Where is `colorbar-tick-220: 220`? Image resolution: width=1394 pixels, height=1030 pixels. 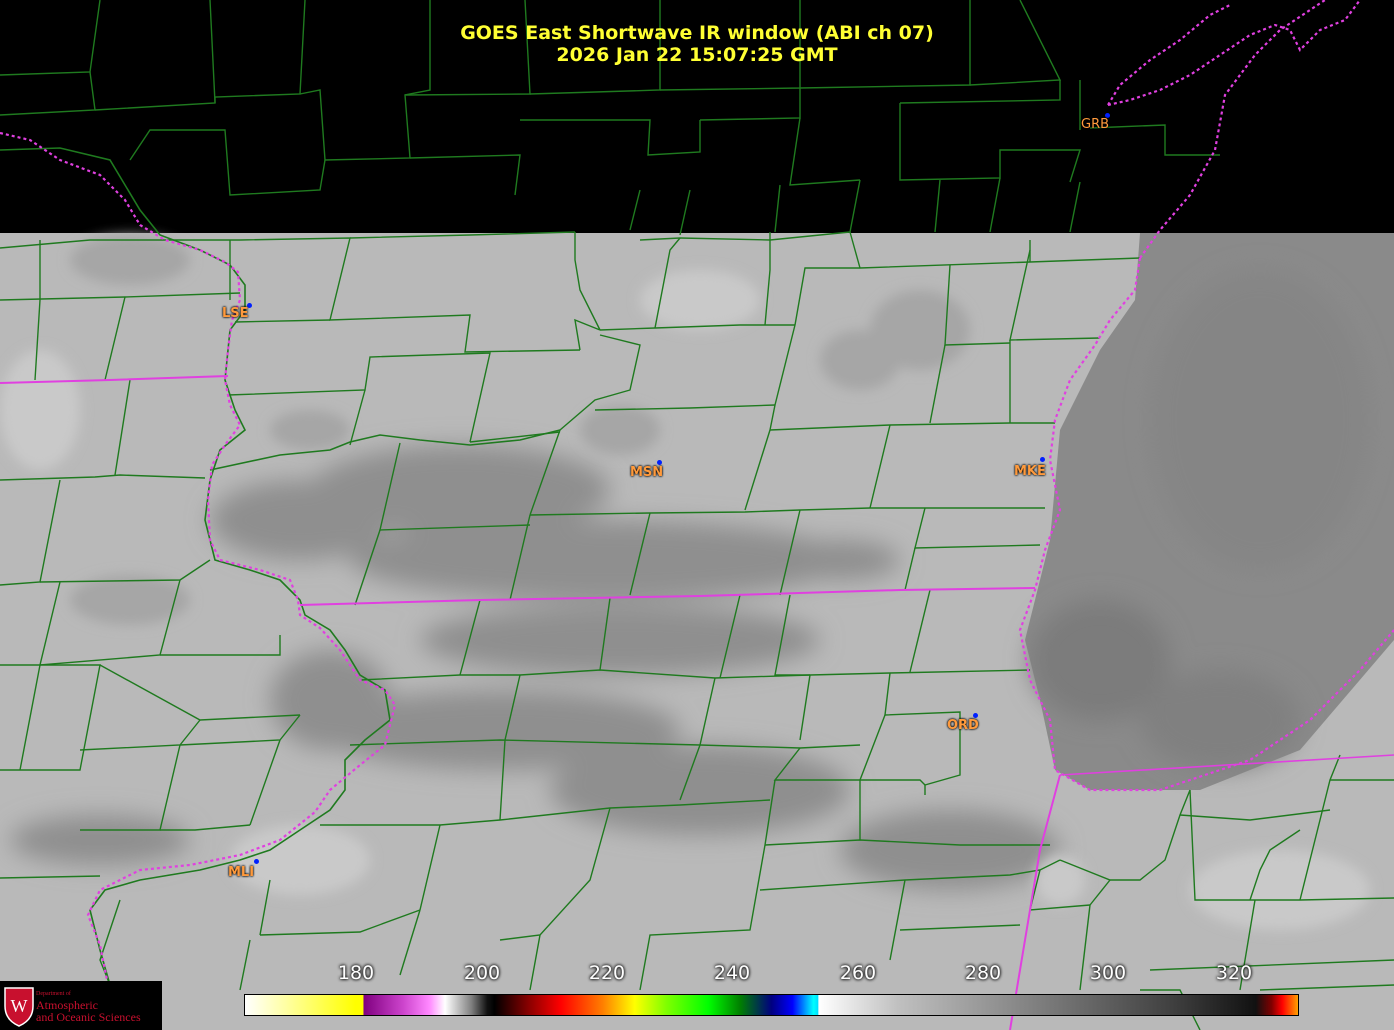 colorbar-tick-220: 220 is located at coordinates (607, 973).